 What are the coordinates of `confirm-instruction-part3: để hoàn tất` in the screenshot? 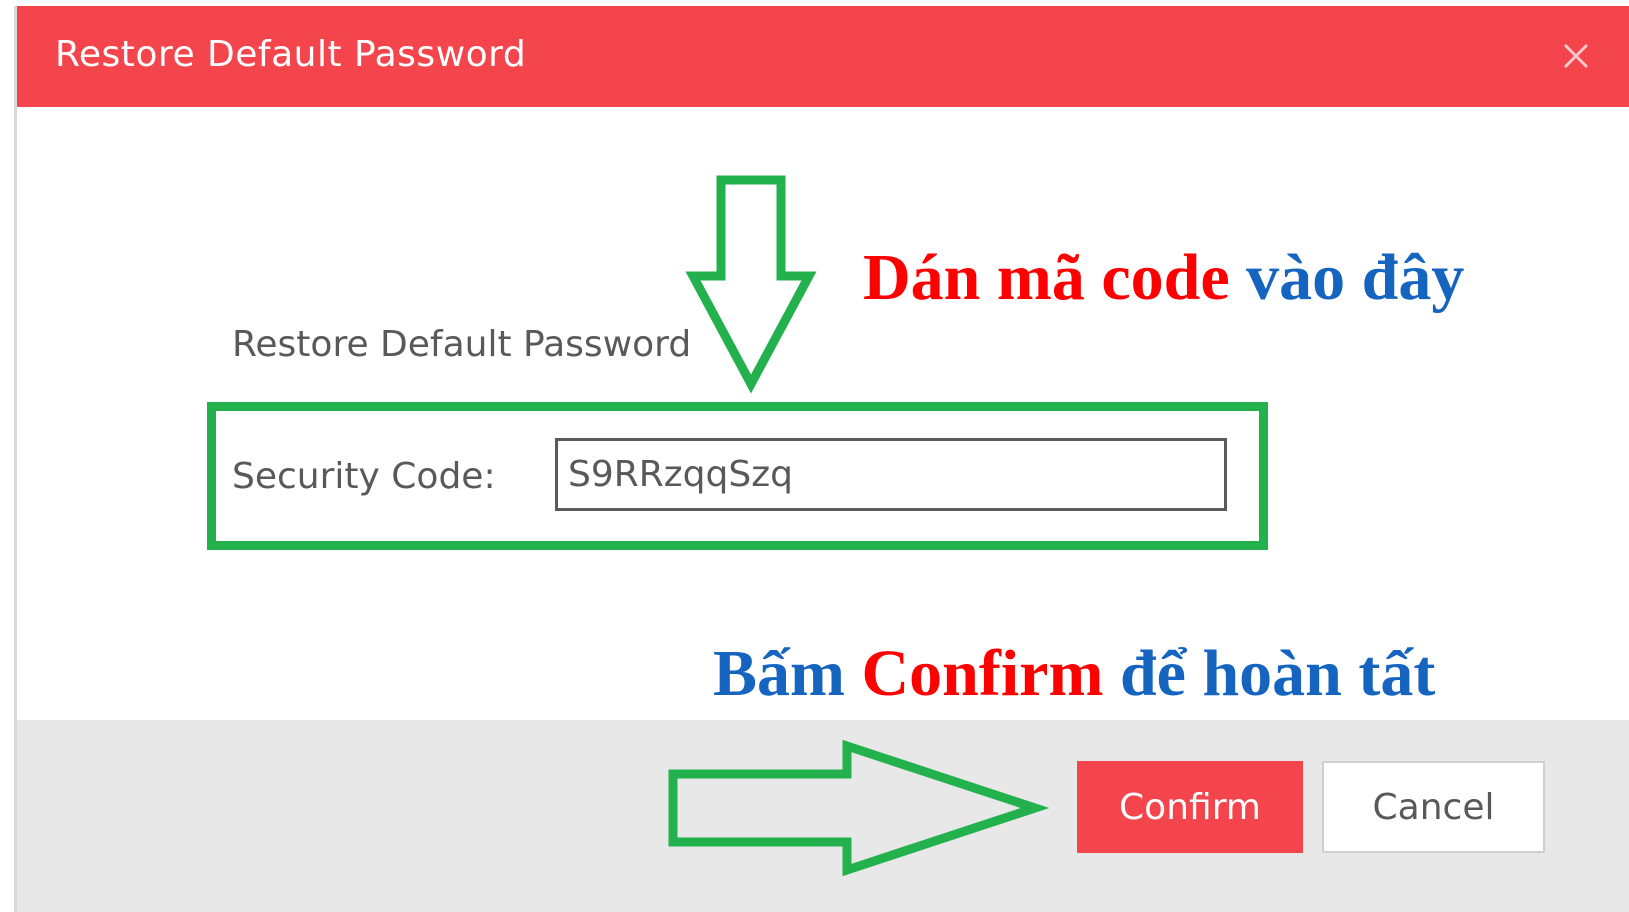 It's located at (1277, 673).